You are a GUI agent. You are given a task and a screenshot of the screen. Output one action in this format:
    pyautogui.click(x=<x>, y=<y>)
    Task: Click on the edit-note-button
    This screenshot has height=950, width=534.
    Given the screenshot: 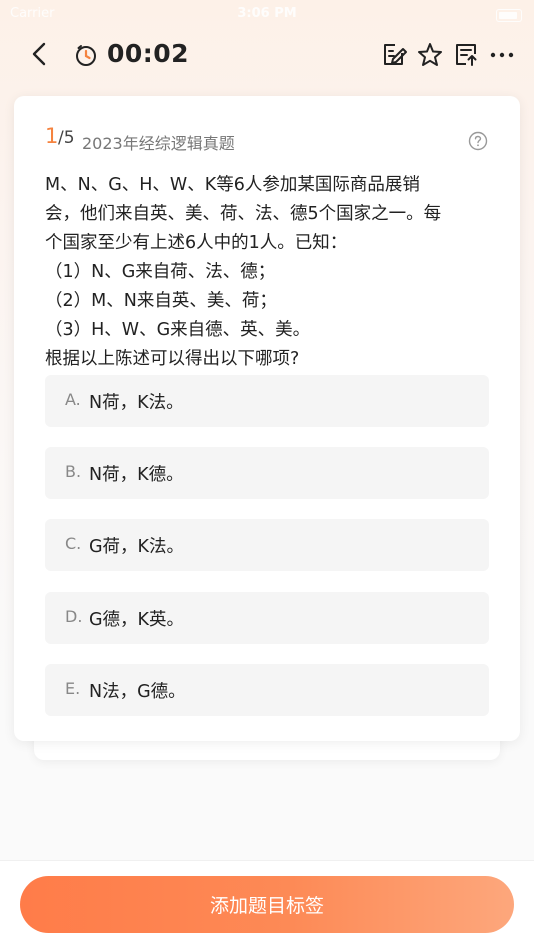 What is the action you would take?
    pyautogui.click(x=395, y=55)
    